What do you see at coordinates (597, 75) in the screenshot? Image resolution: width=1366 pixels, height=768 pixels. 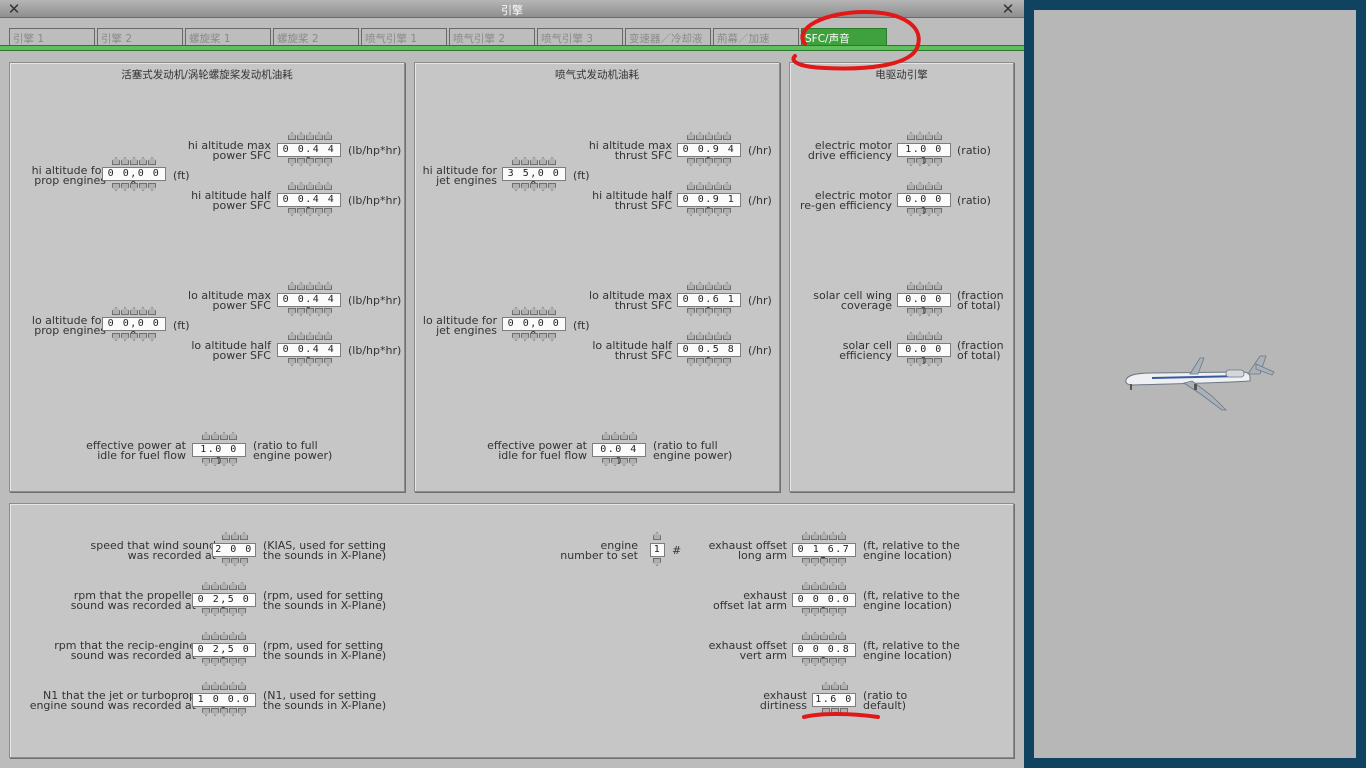 I see `panel-title: 喷气式发动机油耗` at bounding box center [597, 75].